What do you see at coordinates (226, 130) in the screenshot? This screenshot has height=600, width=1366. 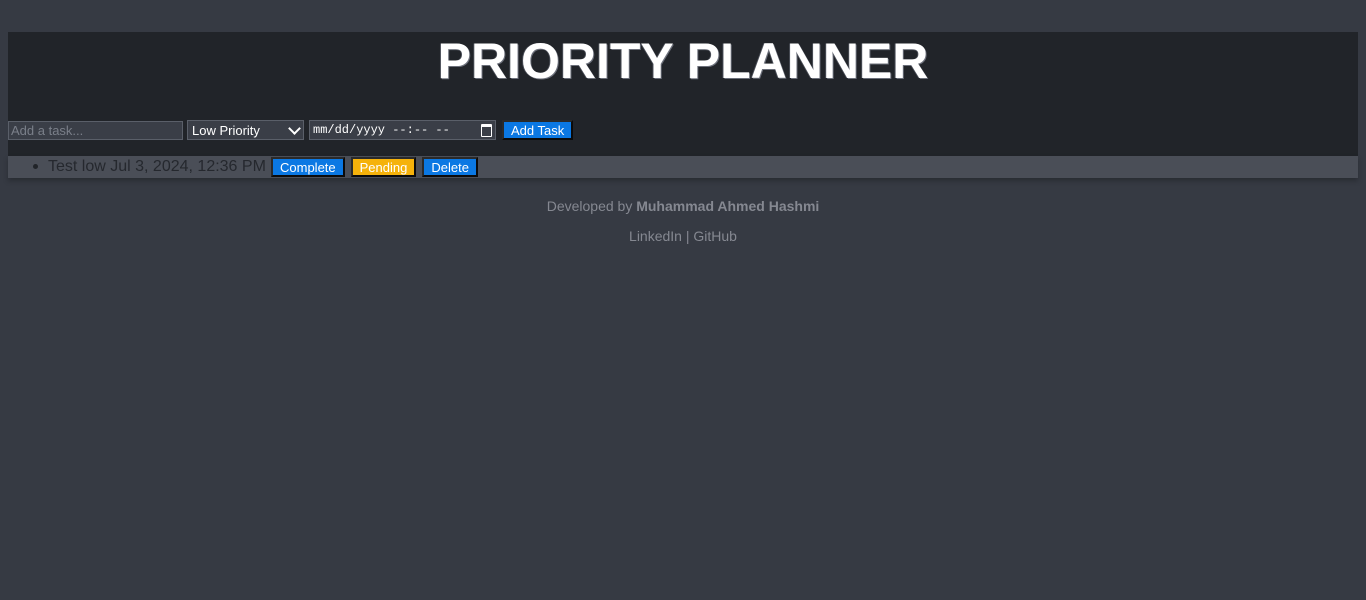 I see `priority-select-value: Low Priority` at bounding box center [226, 130].